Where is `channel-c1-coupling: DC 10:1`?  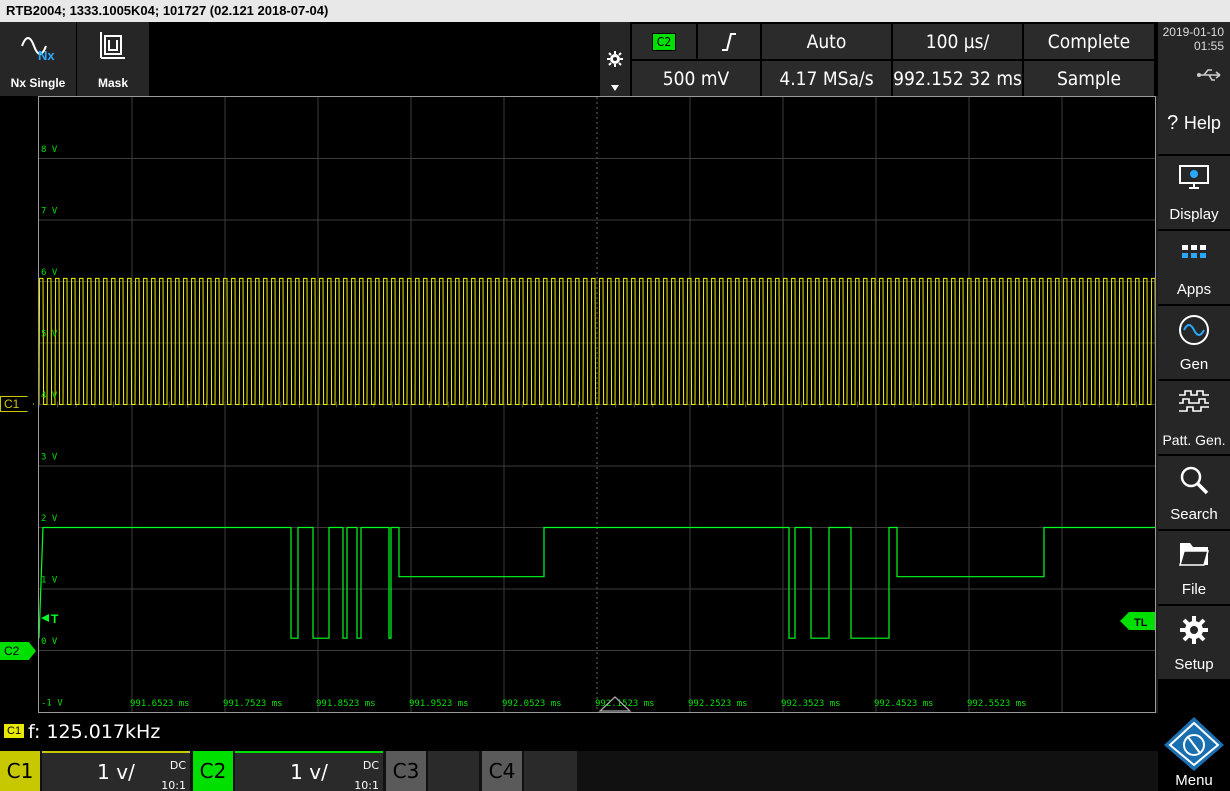 channel-c1-coupling: DC 10:1 is located at coordinates (173, 775).